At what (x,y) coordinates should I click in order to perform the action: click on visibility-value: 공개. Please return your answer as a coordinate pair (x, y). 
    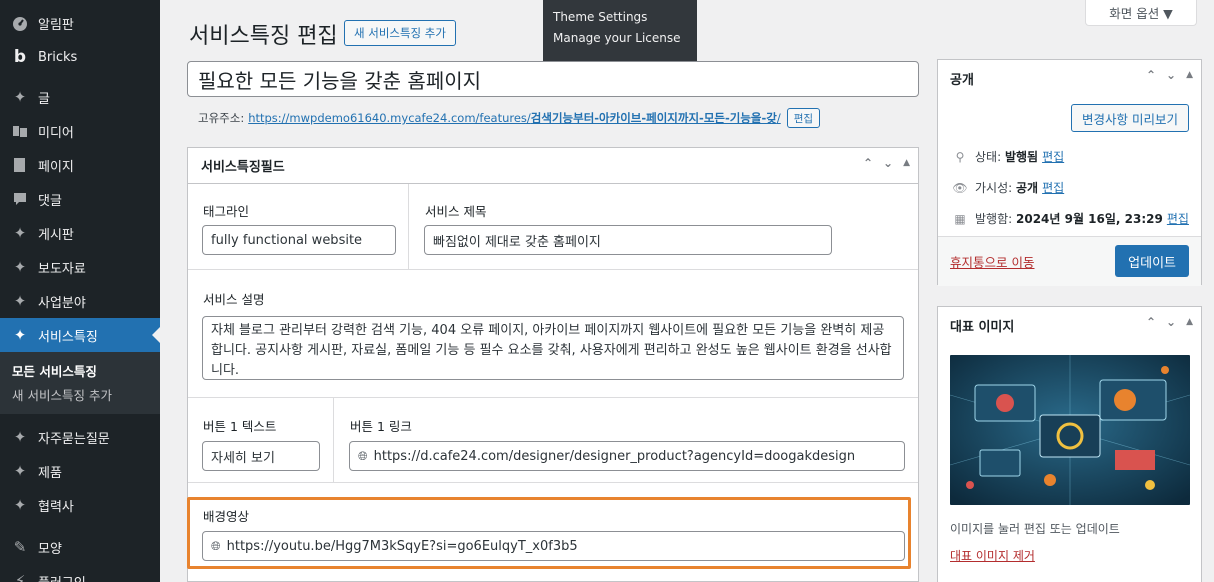
    Looking at the image, I should click on (1027, 188).